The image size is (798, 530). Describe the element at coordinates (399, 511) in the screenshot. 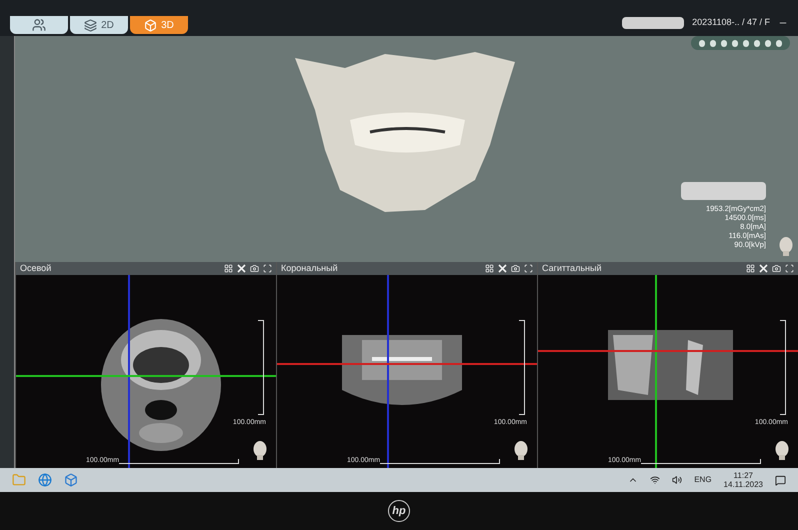

I see `monitor-logo: hp` at that location.